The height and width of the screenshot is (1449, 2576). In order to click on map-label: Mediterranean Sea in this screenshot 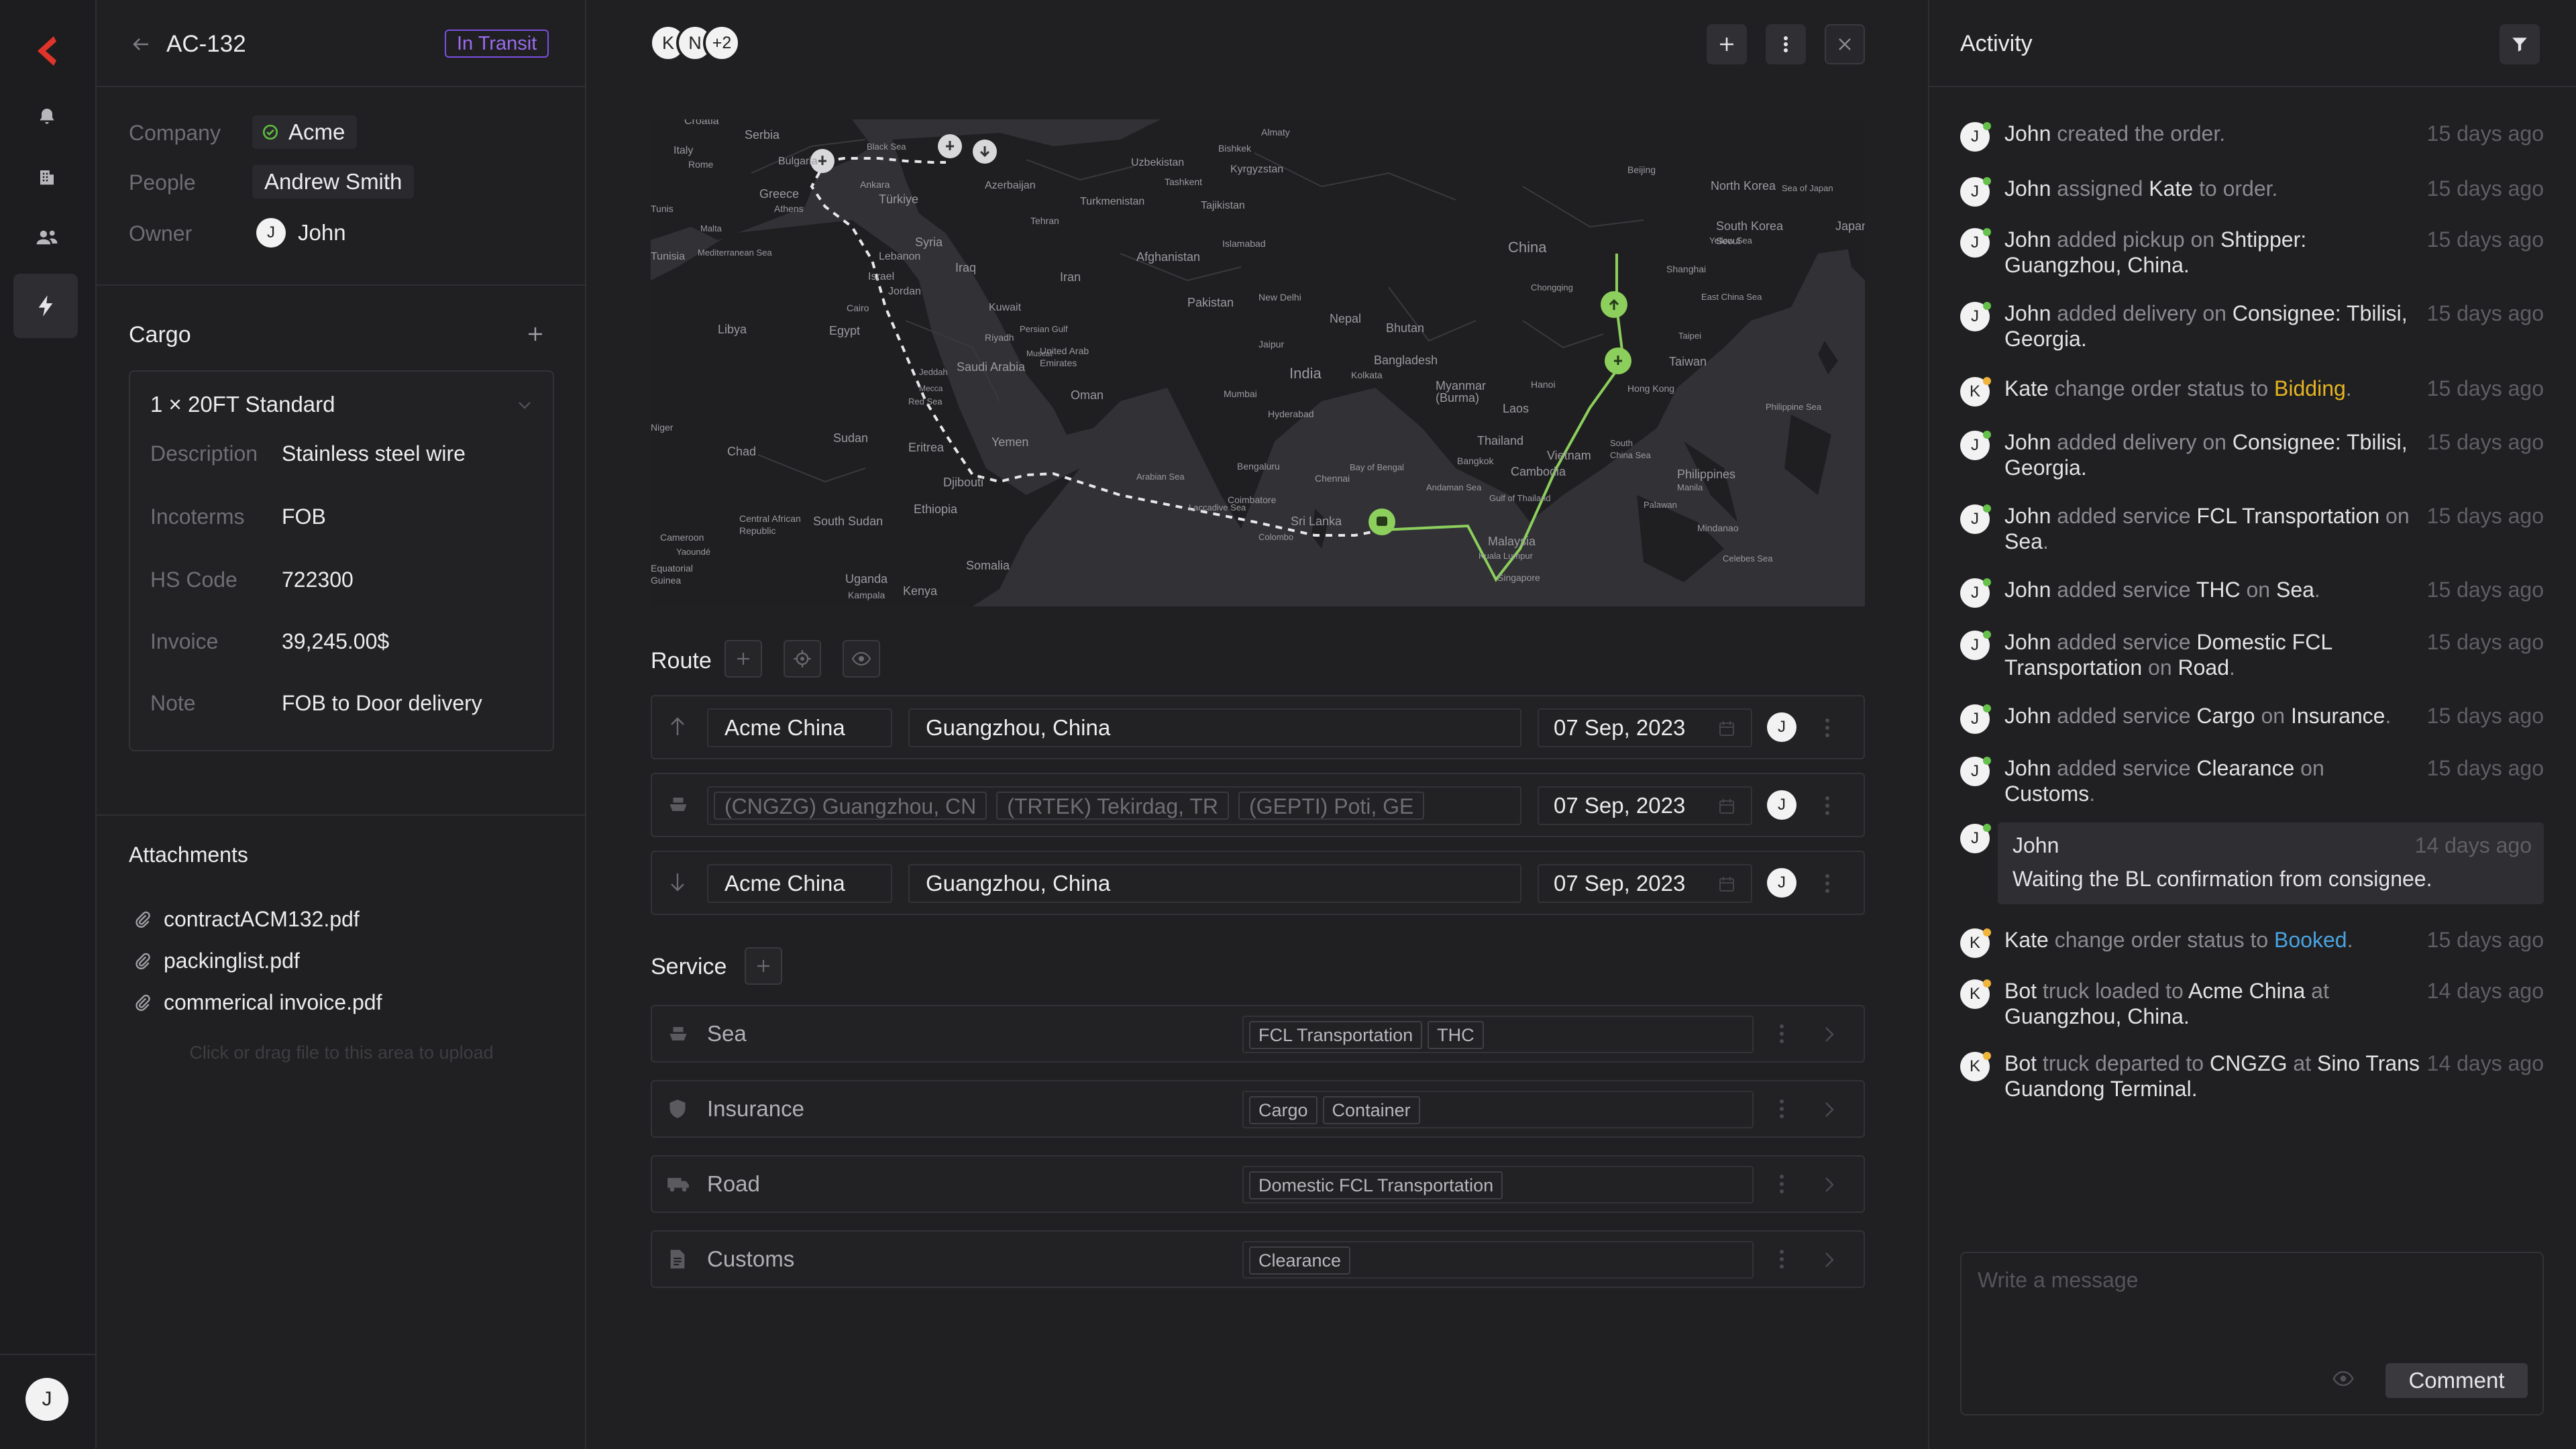, I will do `click(735, 253)`.